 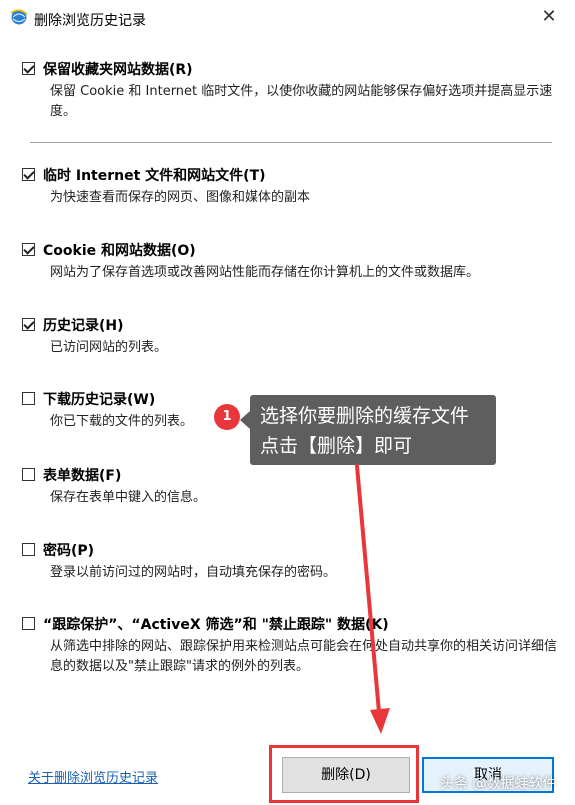 I want to click on option-label: 历史记录(H), so click(x=83, y=325).